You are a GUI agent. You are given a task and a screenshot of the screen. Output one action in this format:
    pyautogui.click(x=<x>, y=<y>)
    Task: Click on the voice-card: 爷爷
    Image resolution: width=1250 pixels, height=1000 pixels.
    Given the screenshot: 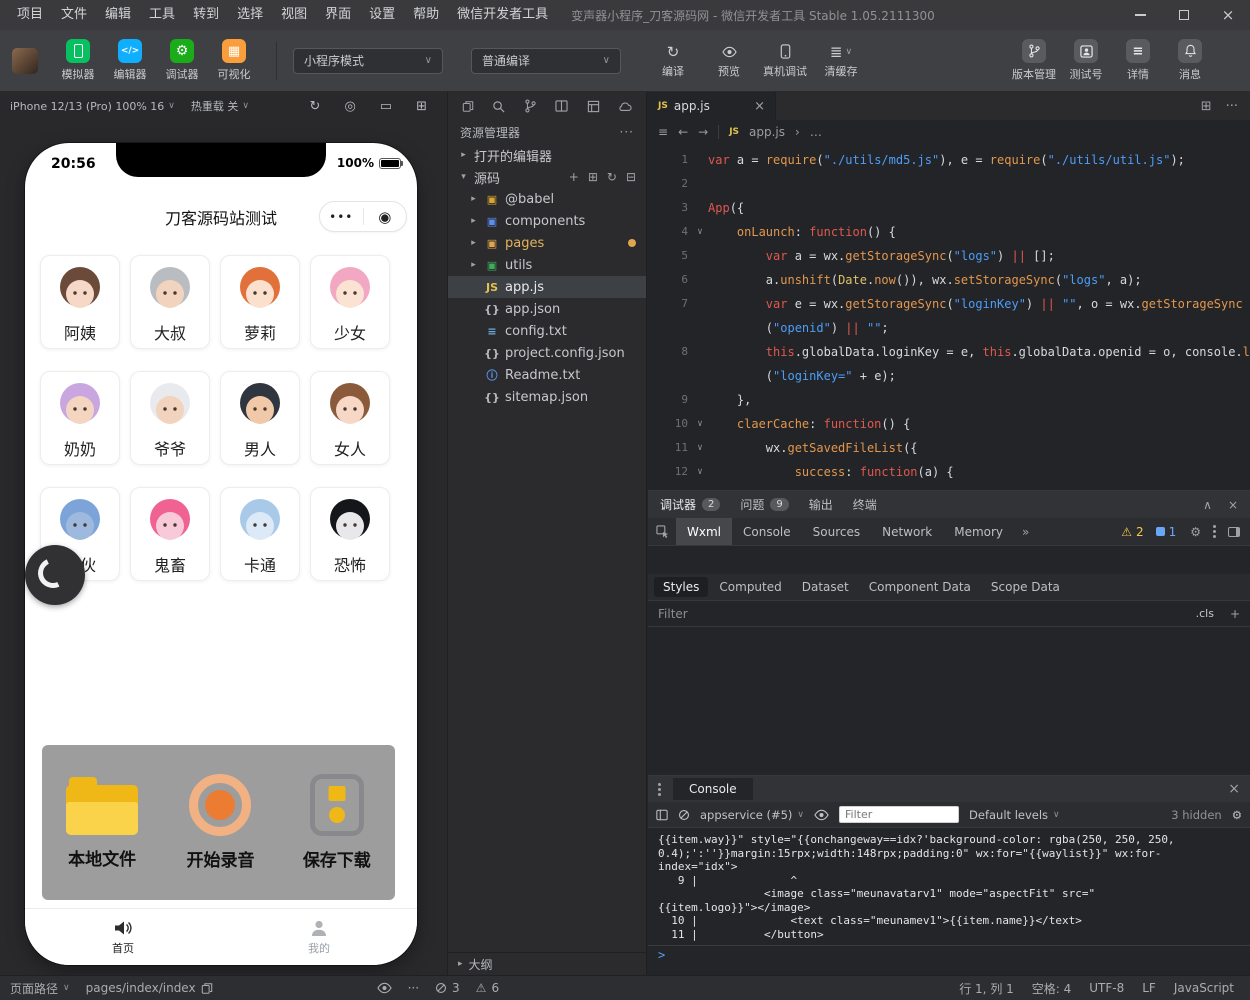 What is the action you would take?
    pyautogui.click(x=170, y=418)
    